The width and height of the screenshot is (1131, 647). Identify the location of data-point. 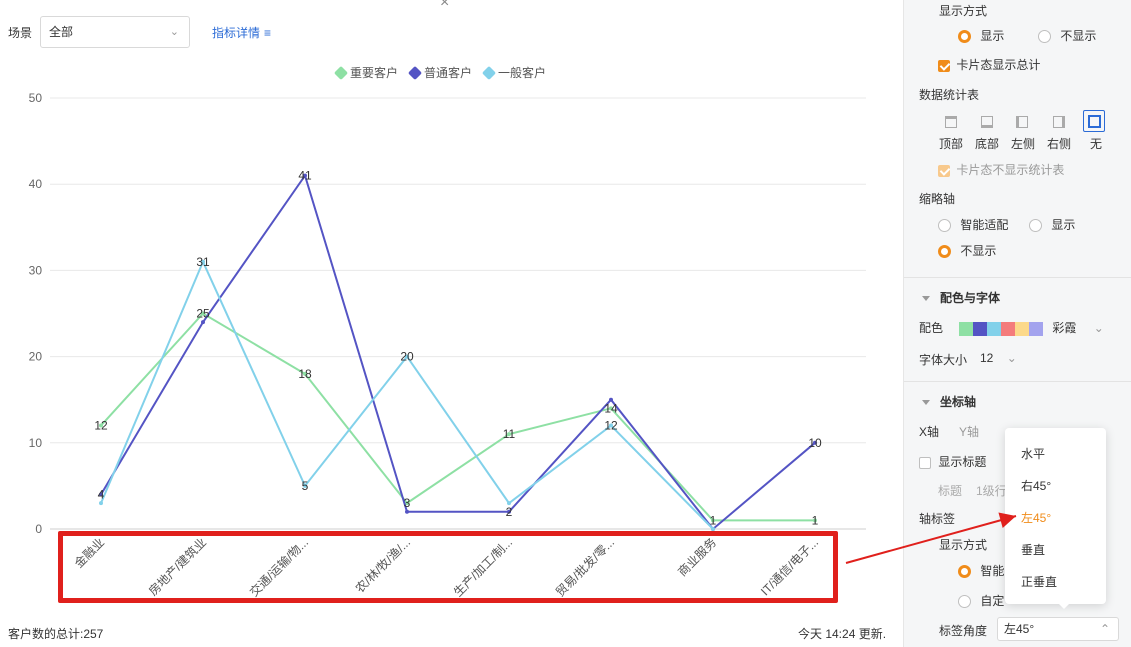
(101, 503).